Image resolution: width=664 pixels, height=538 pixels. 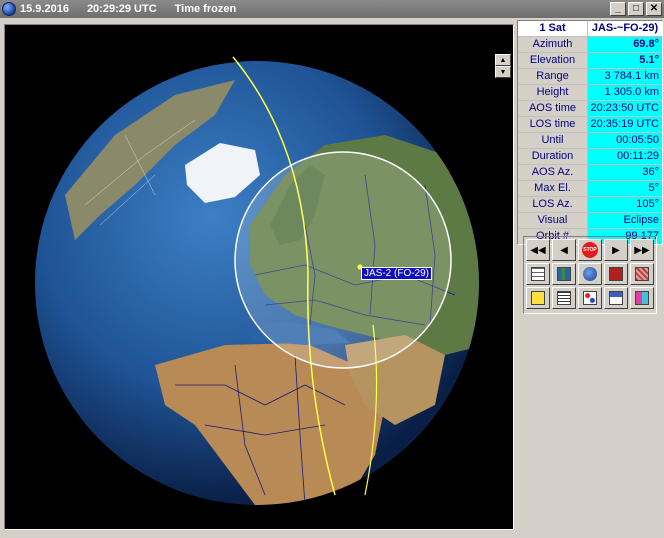 I want to click on info-label: Elevation, so click(x=553, y=60).